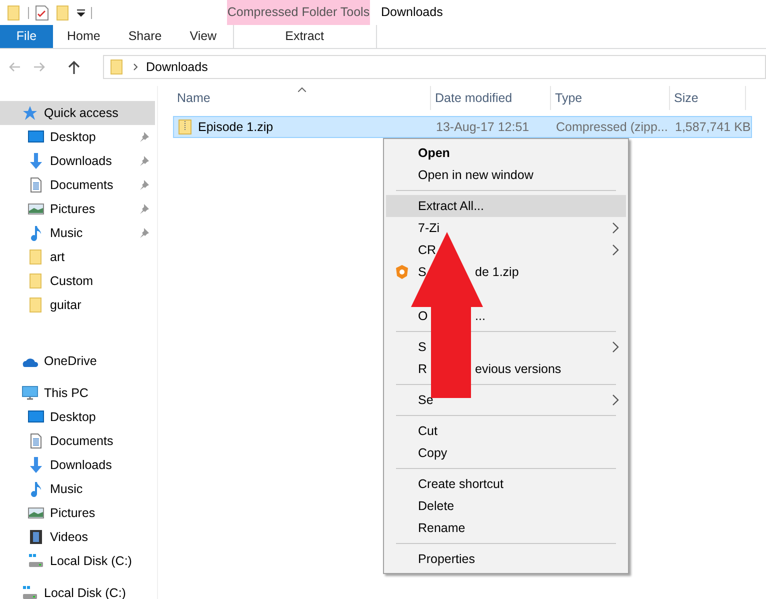 This screenshot has width=766, height=599. What do you see at coordinates (185, 127) in the screenshot?
I see `zip-folder-icon` at bounding box center [185, 127].